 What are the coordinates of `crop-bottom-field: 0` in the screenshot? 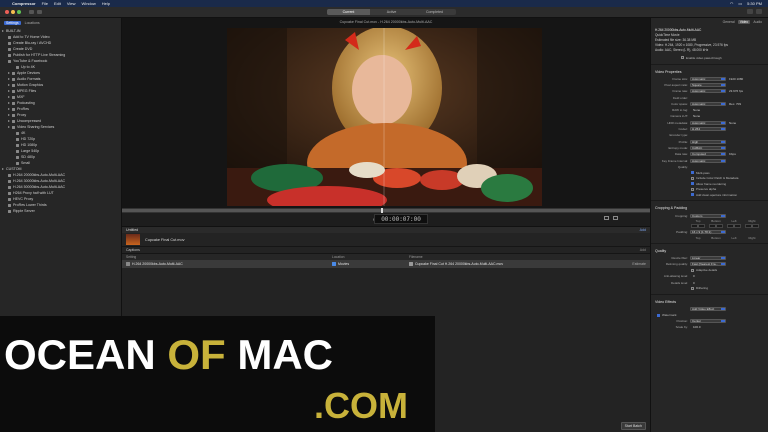 It's located at (716, 226).